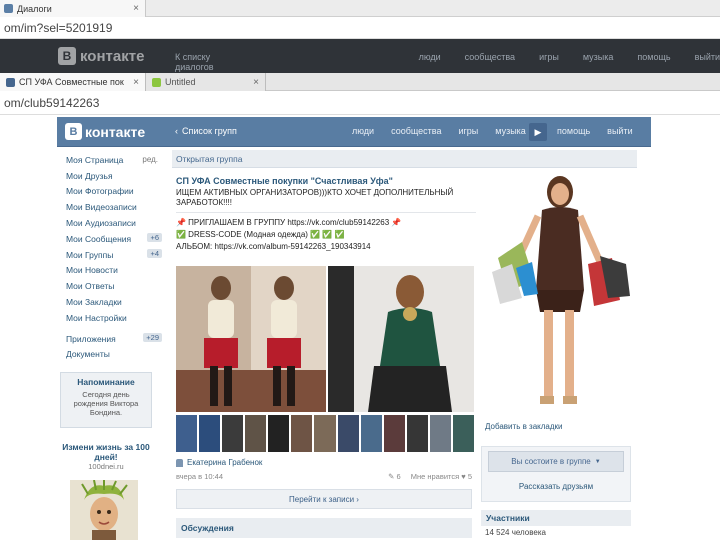 The height and width of the screenshot is (540, 720). What do you see at coordinates (34, 8) in the screenshot?
I see `background-tab-title: Диалоги` at bounding box center [34, 8].